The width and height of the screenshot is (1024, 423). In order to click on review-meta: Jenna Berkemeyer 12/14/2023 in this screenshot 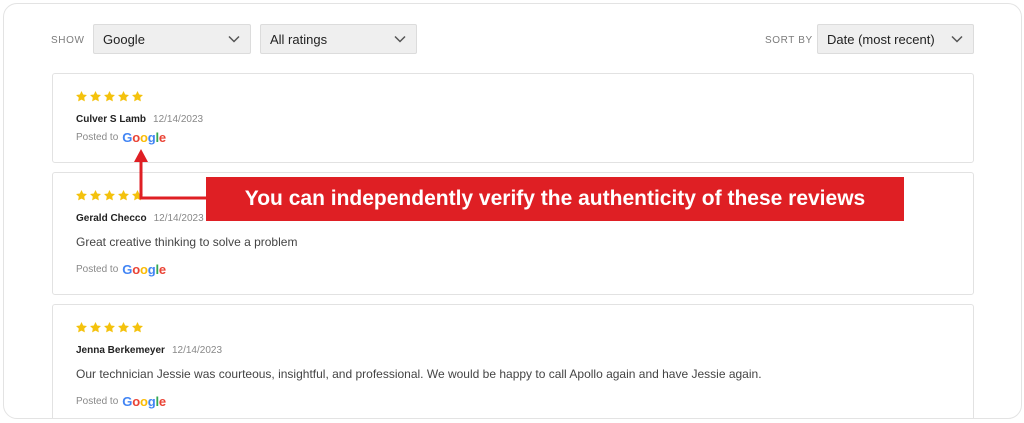, I will do `click(149, 350)`.